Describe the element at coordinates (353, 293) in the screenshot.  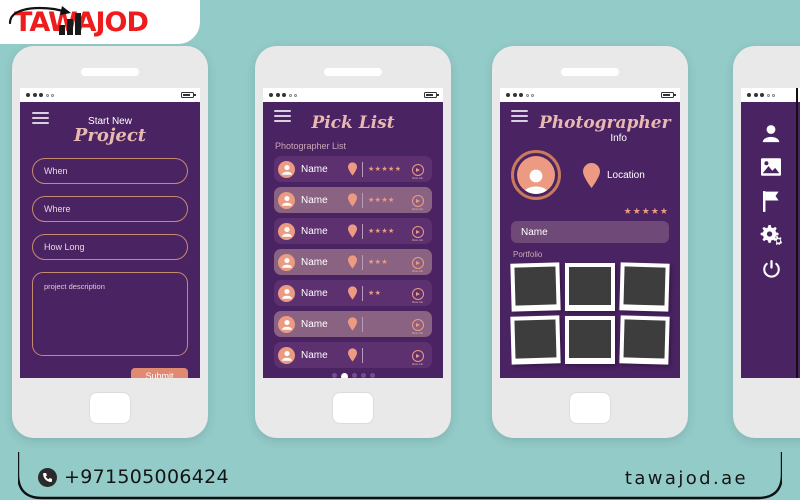
I see `list-item: Name ★★ More info` at that location.